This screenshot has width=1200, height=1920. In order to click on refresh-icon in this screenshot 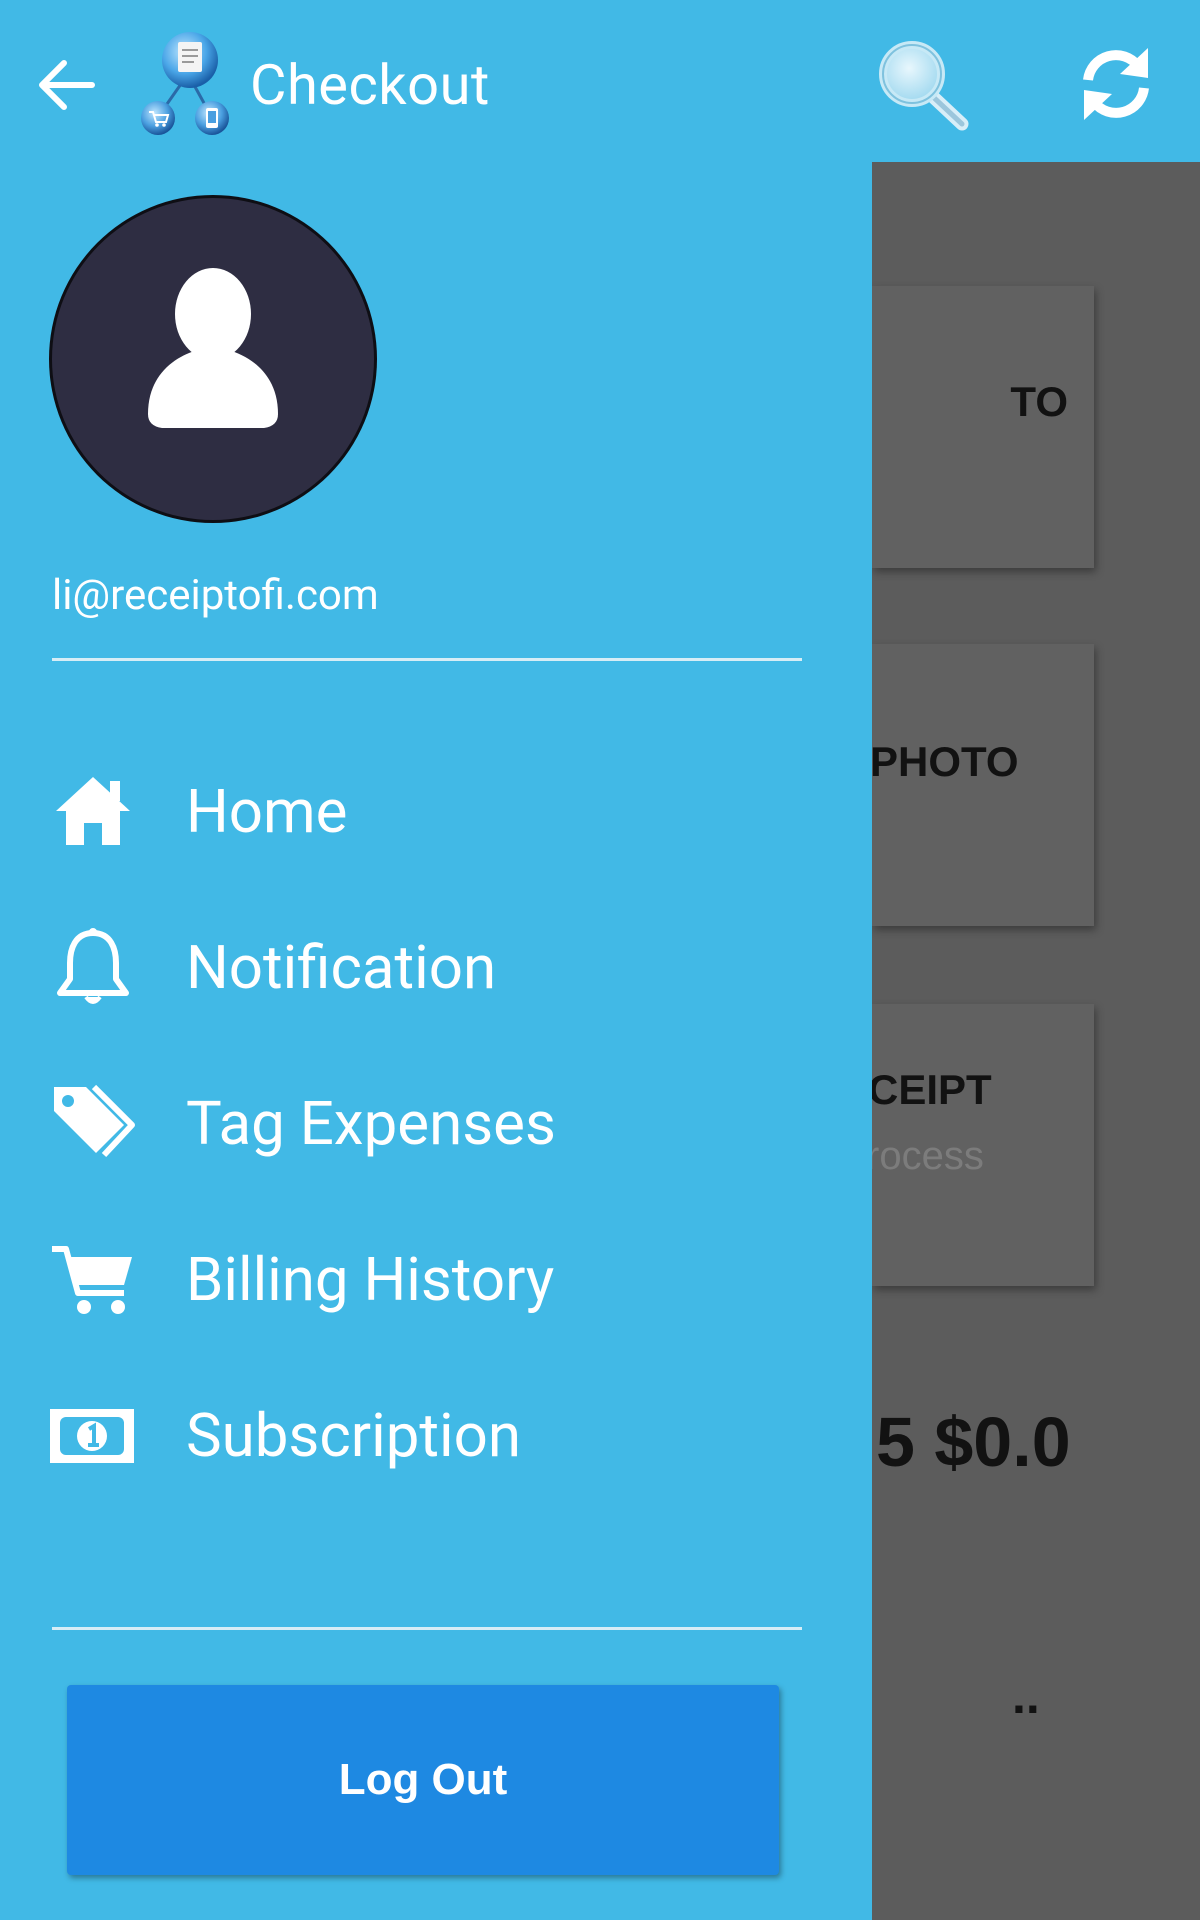, I will do `click(1116, 84)`.